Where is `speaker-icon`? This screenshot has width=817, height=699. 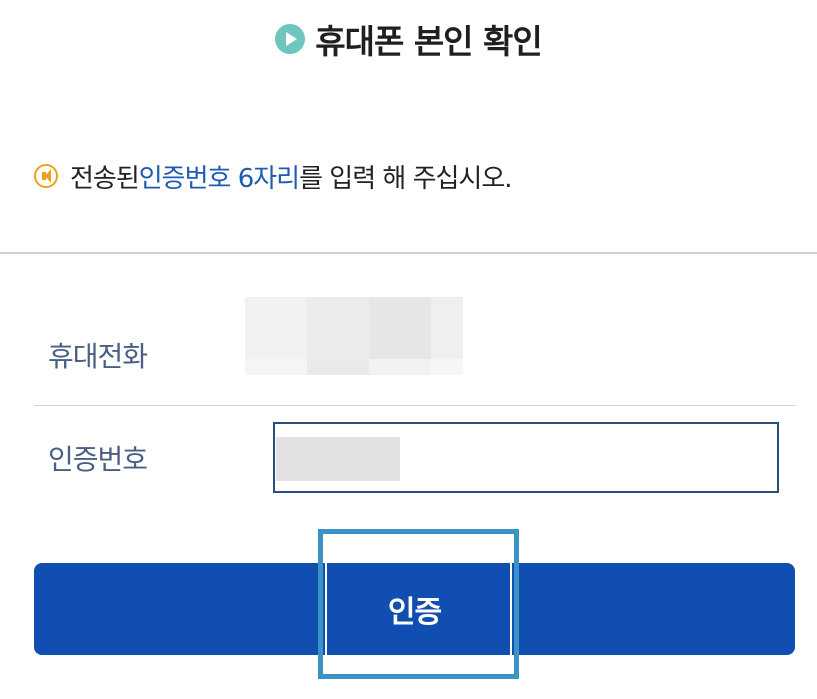 speaker-icon is located at coordinates (46, 176).